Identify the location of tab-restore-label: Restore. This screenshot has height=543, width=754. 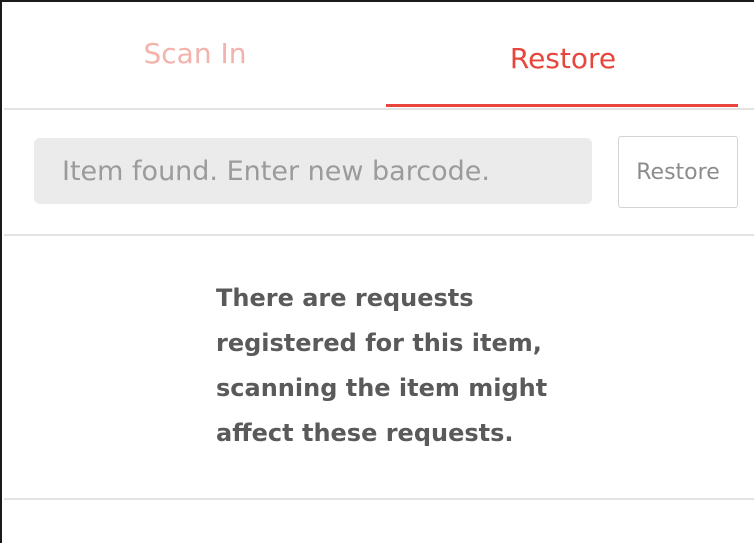
(563, 58).